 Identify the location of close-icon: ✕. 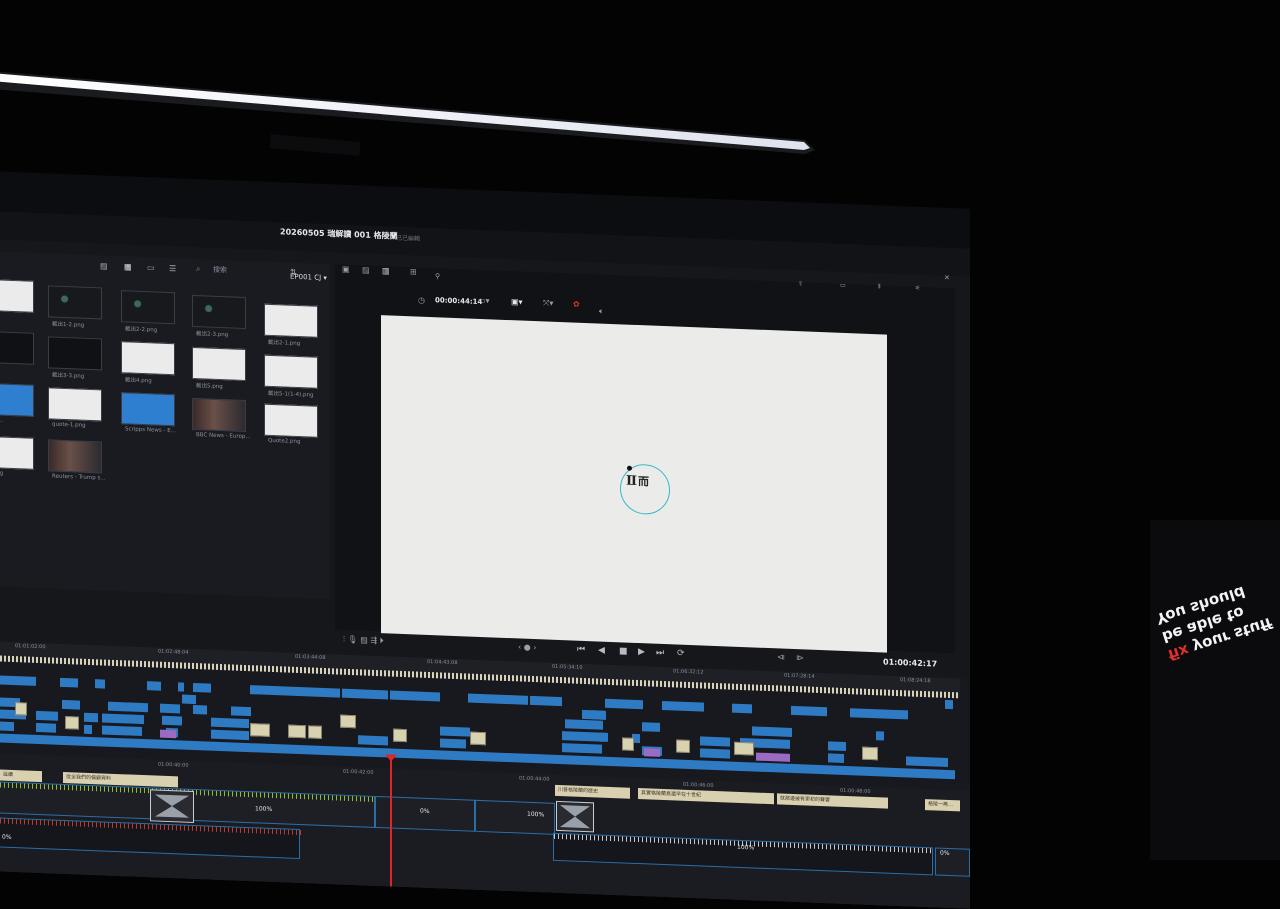
(947, 278).